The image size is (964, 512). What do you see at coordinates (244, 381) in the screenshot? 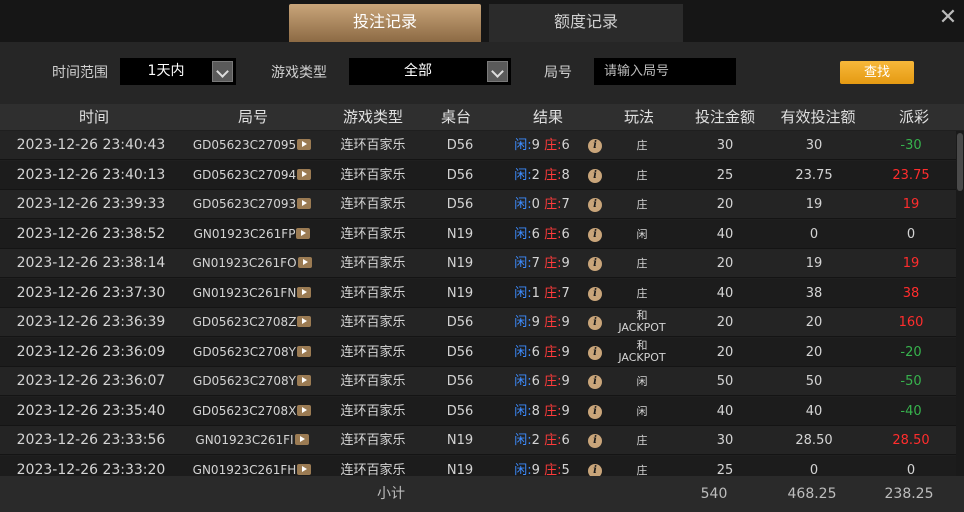
I see `round-id: GD05623C2708Y` at bounding box center [244, 381].